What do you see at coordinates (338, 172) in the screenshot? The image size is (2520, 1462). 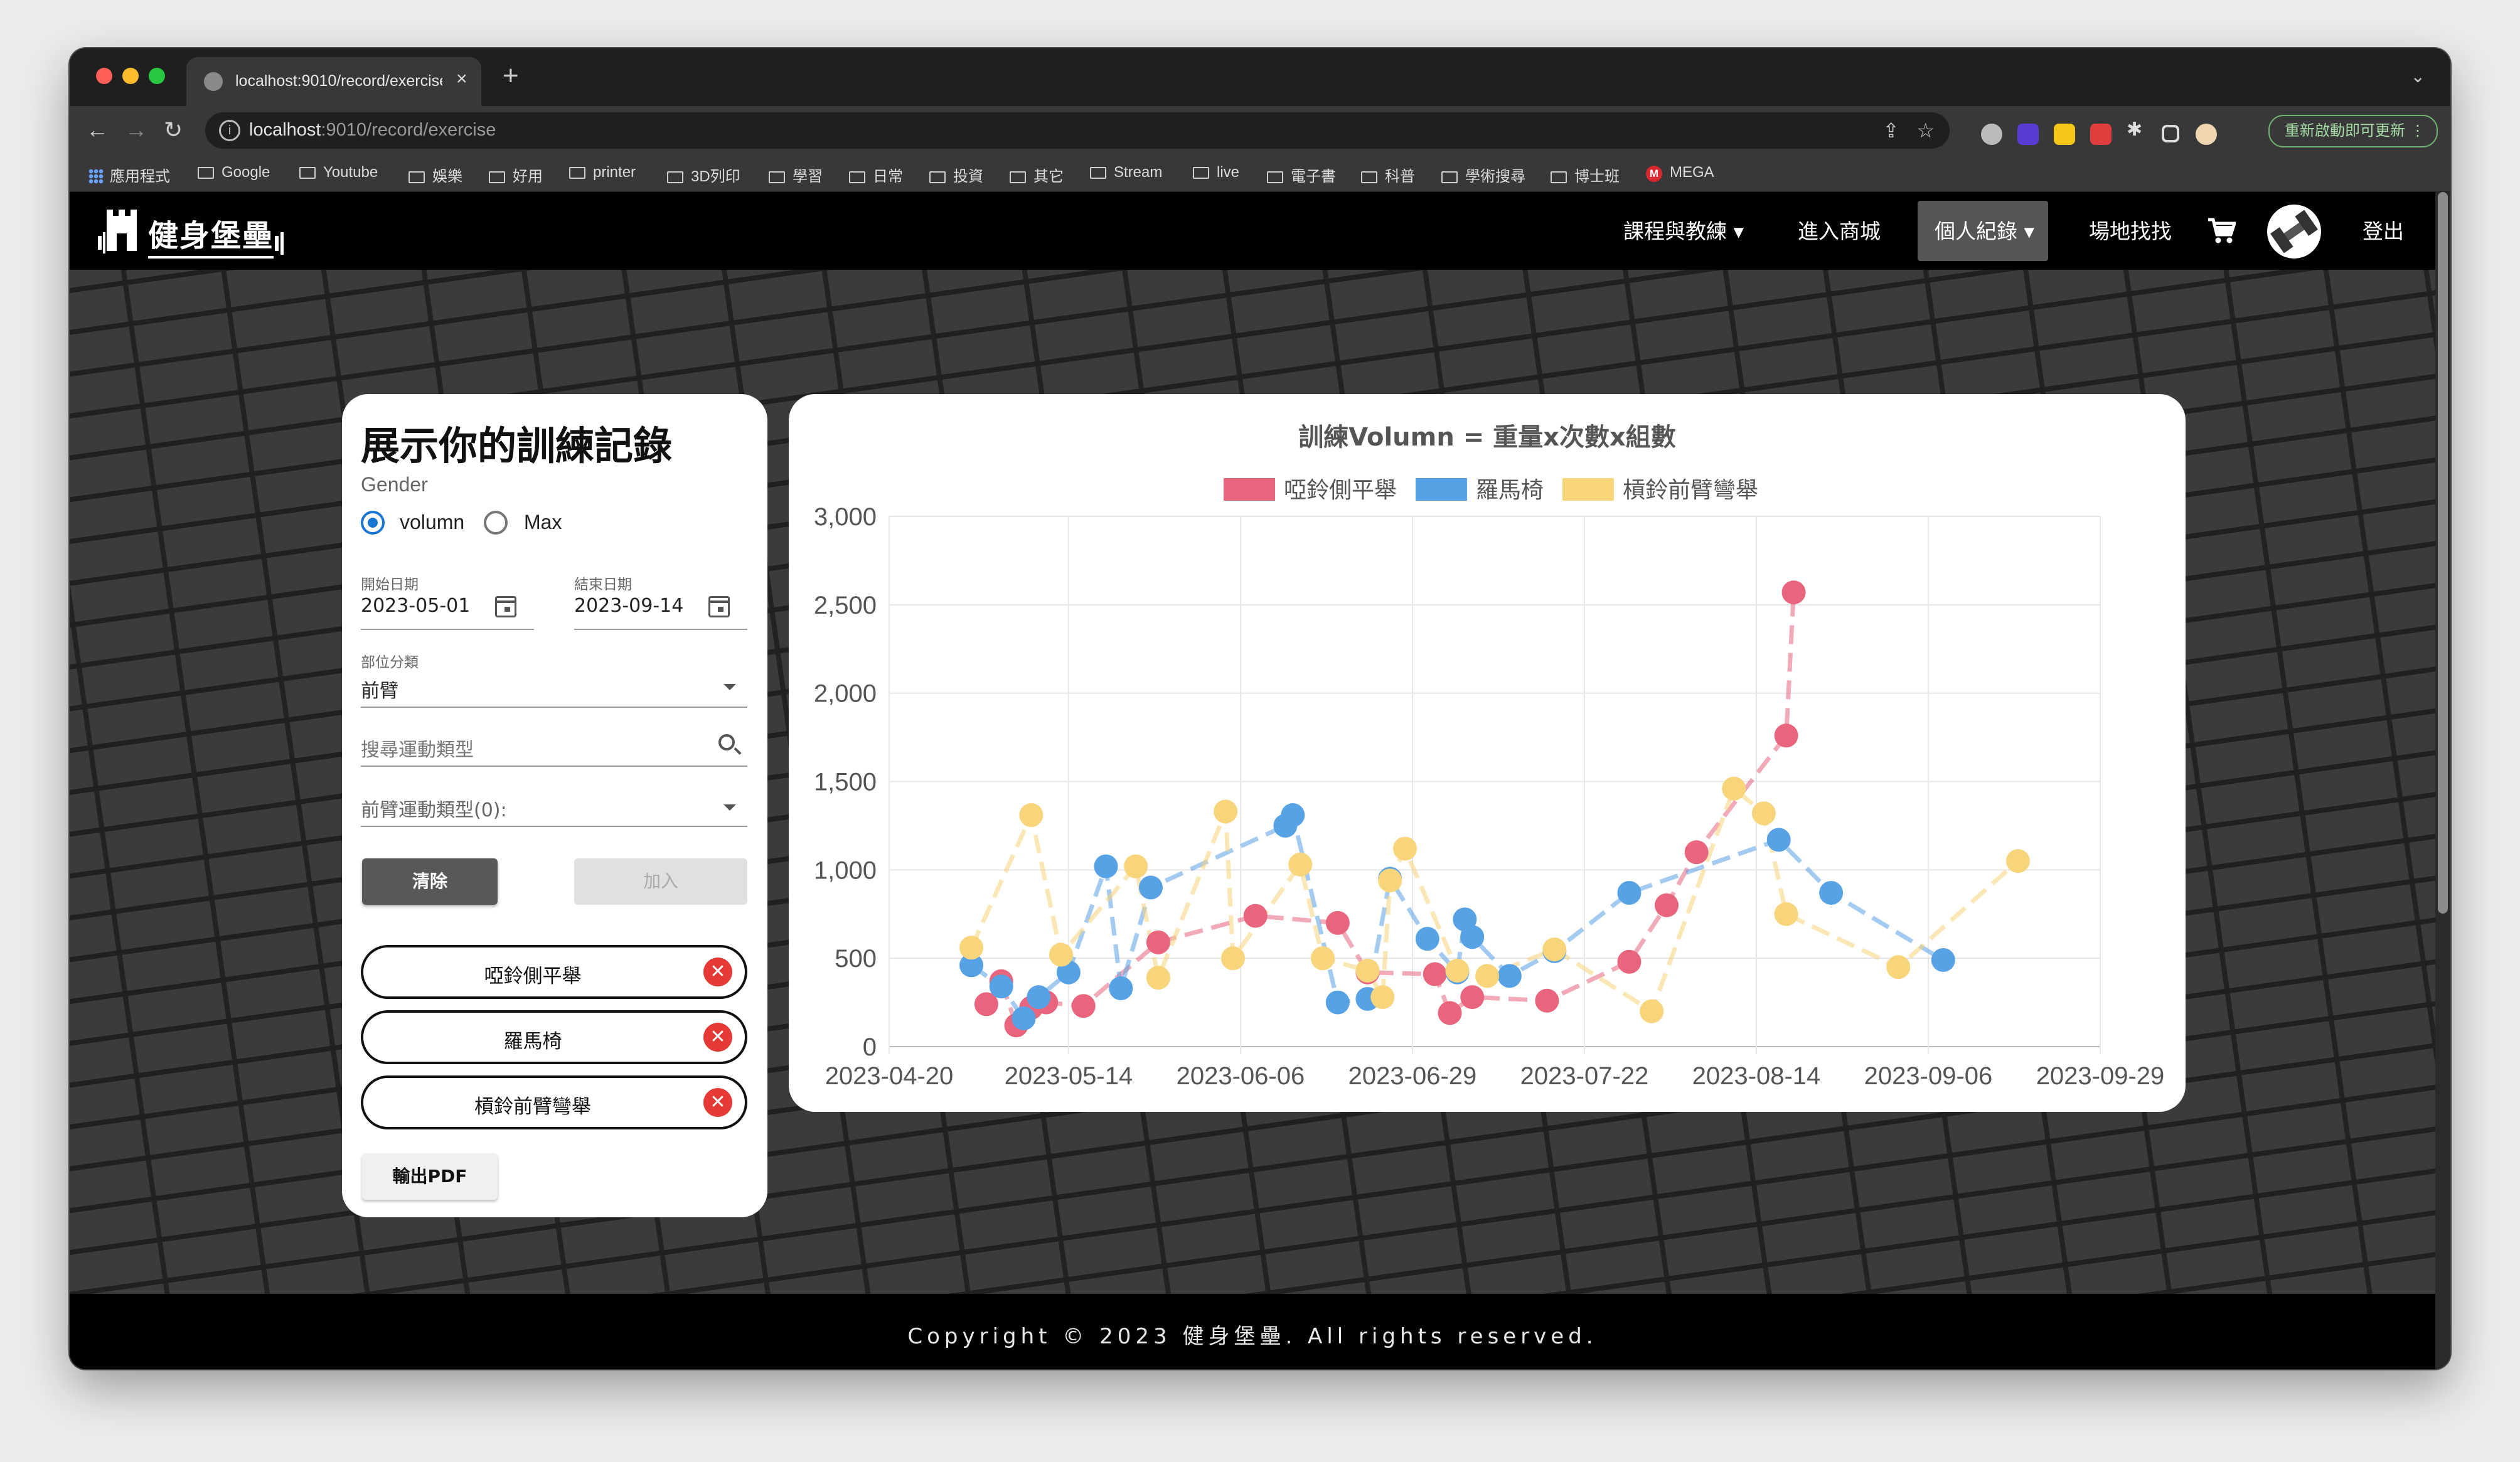 I see `bookmark-folder: Youtube` at bounding box center [338, 172].